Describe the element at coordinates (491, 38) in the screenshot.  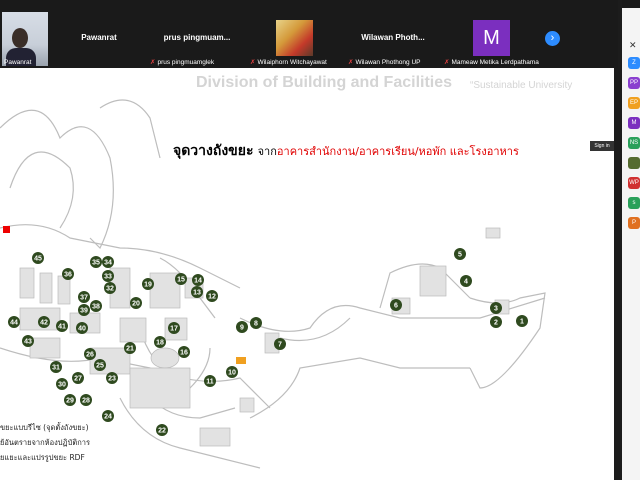
I see `avatar-letter: M` at that location.